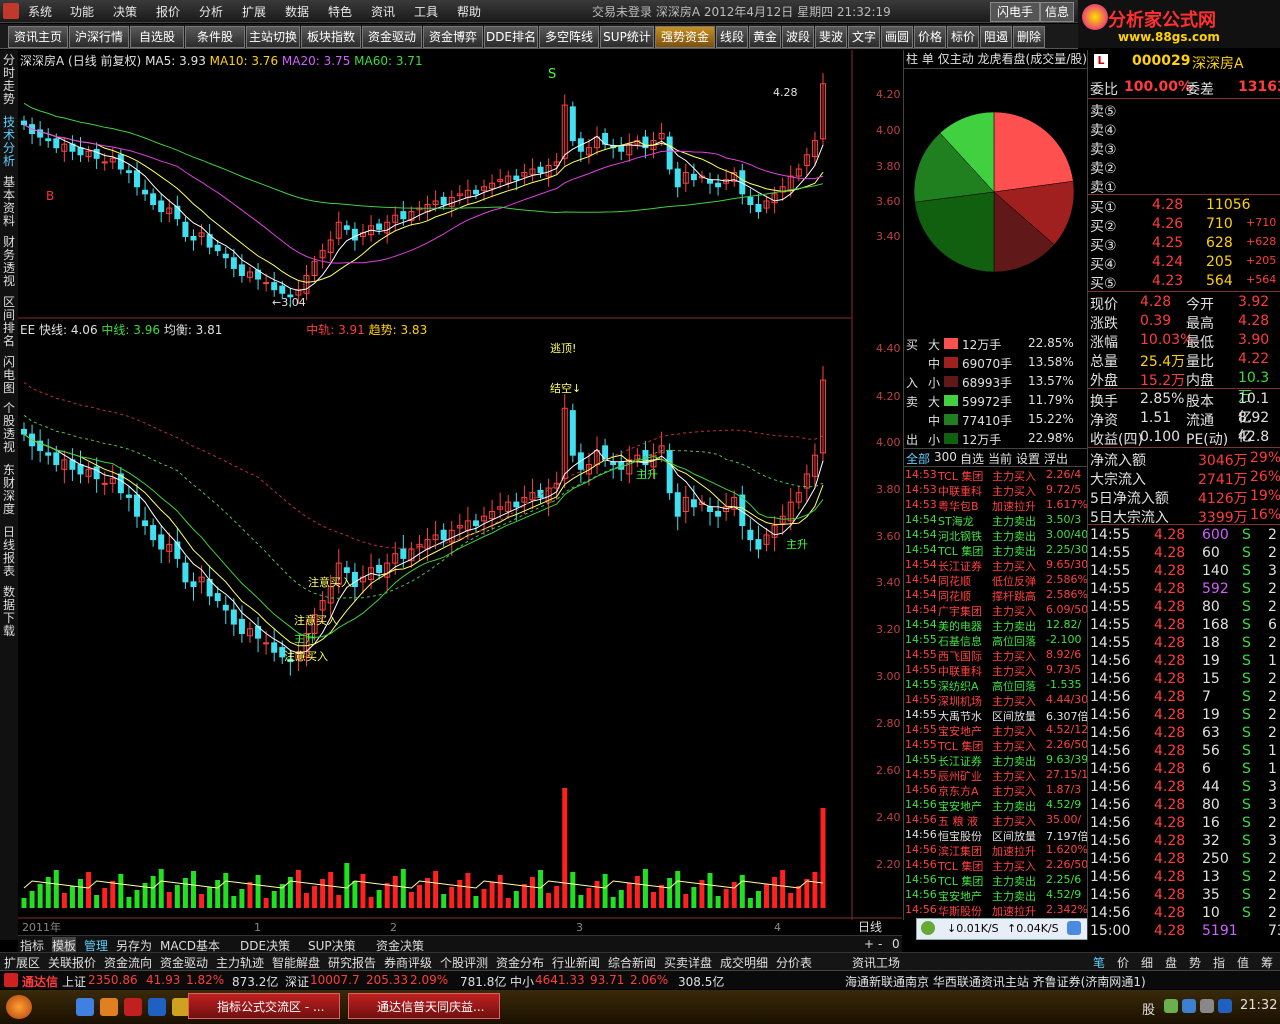  What do you see at coordinates (996, 670) in the screenshot?
I see `news-row: 14:55 中联重科 主力买入 9.73/5` at bounding box center [996, 670].